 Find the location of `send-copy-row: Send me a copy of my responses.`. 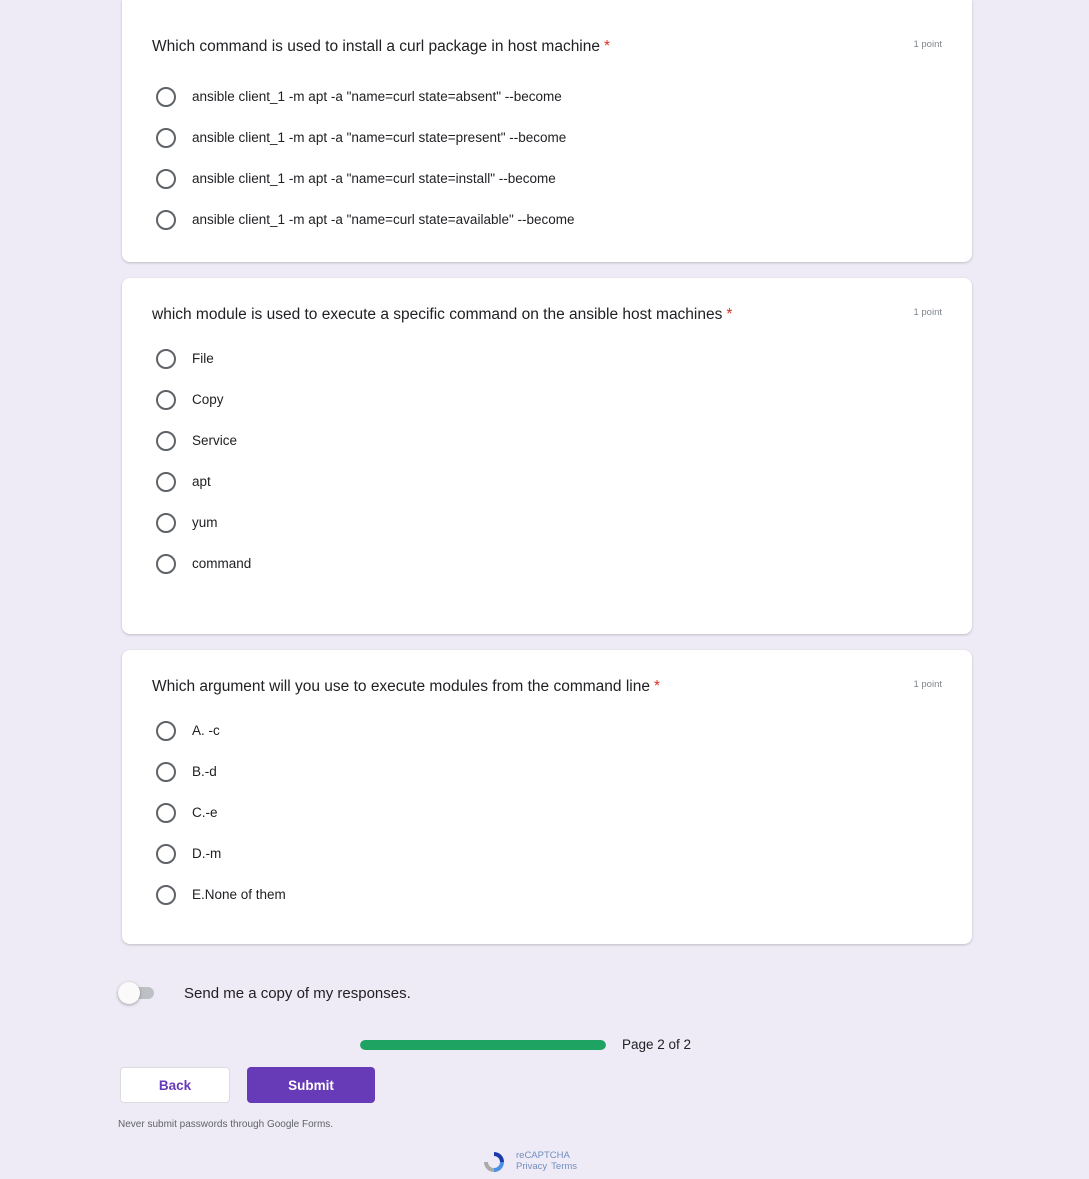

send-copy-row: Send me a copy of my responses. is located at coordinates (264, 993).